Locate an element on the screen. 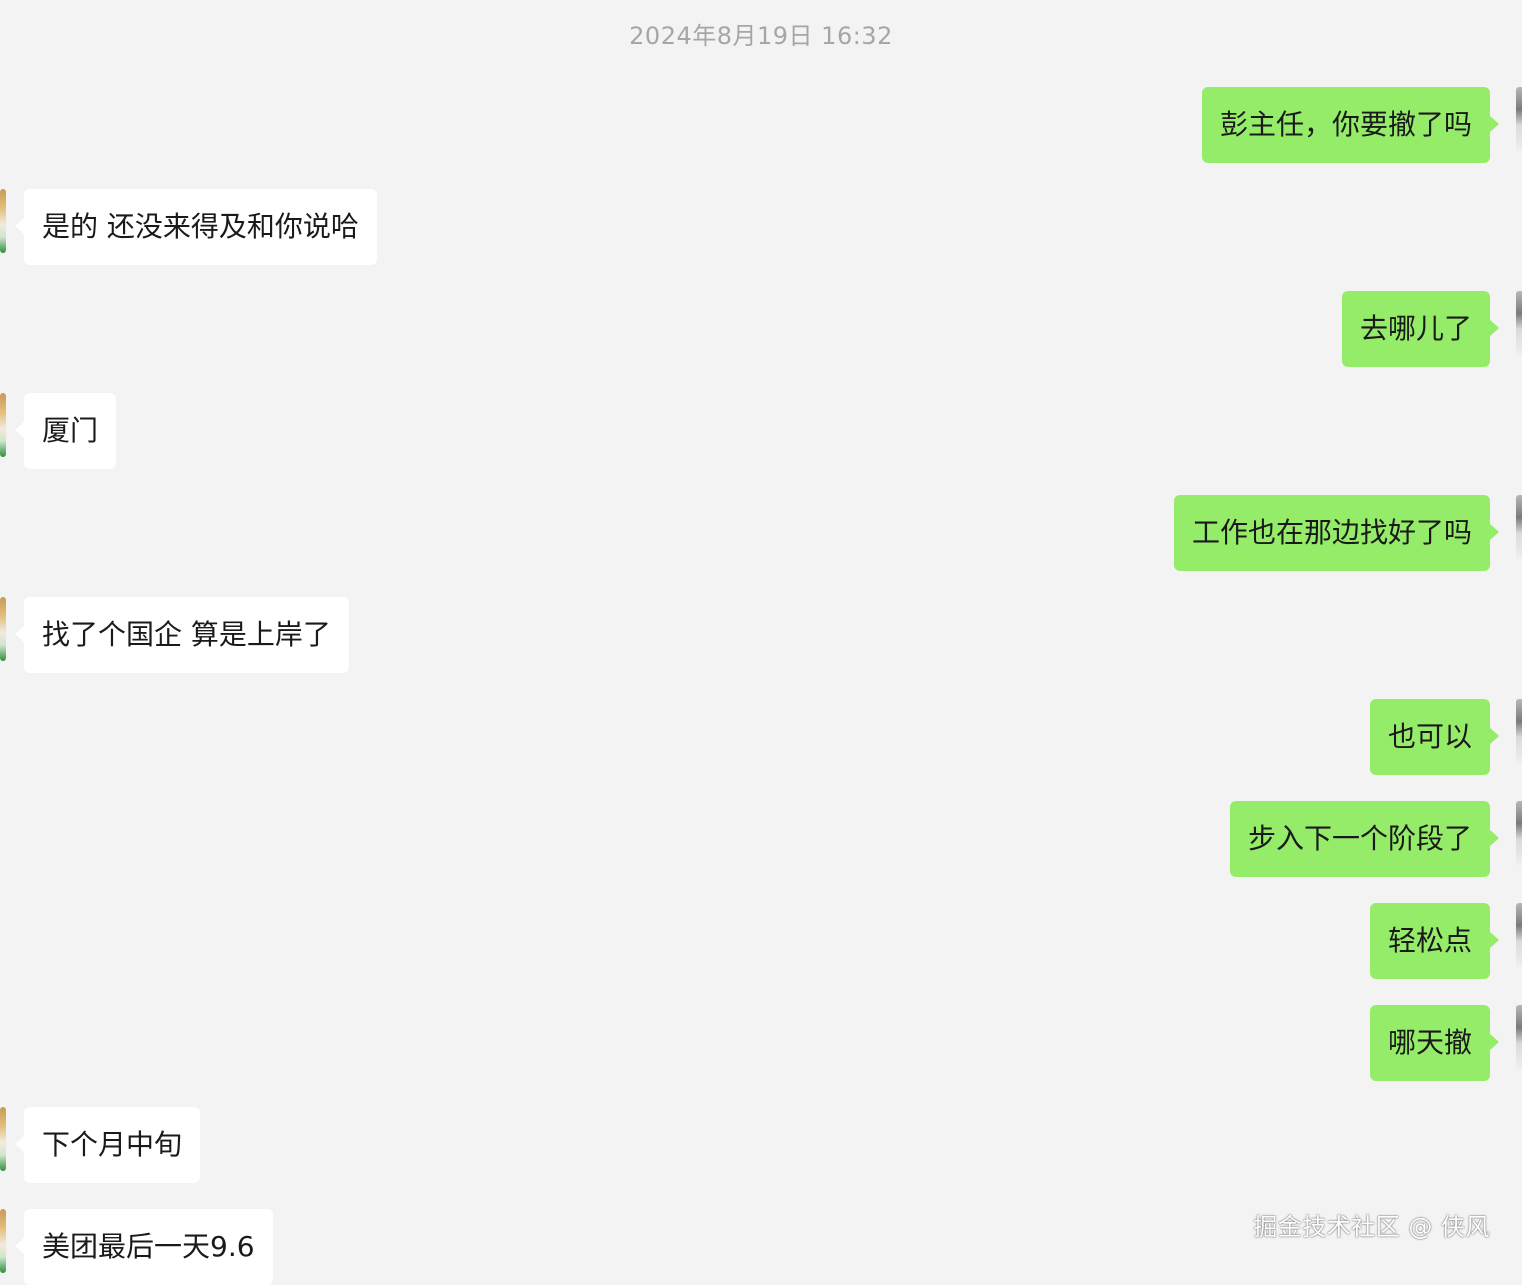 The height and width of the screenshot is (1285, 1522). contact-message-bubble: 厦门 is located at coordinates (65, 431).